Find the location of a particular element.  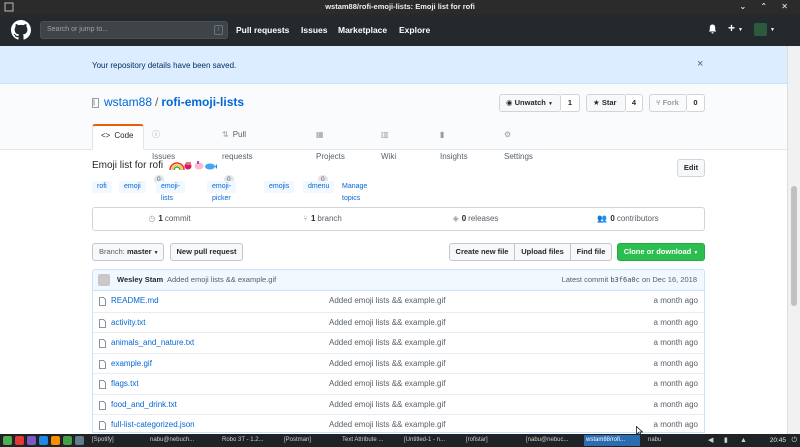

chat-icon is located at coordinates (67, 440).